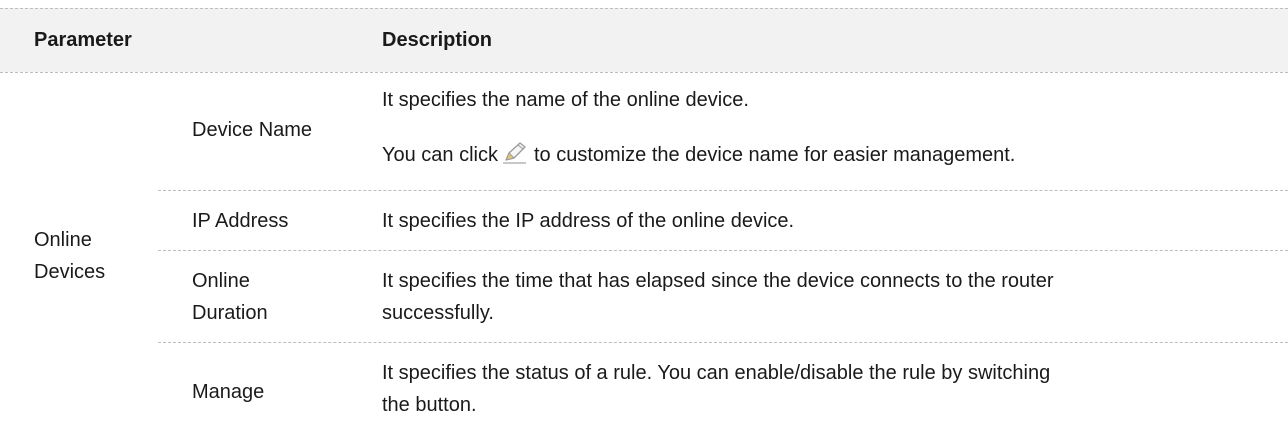 The width and height of the screenshot is (1288, 432). I want to click on group-label-line2: Devices, so click(70, 272).